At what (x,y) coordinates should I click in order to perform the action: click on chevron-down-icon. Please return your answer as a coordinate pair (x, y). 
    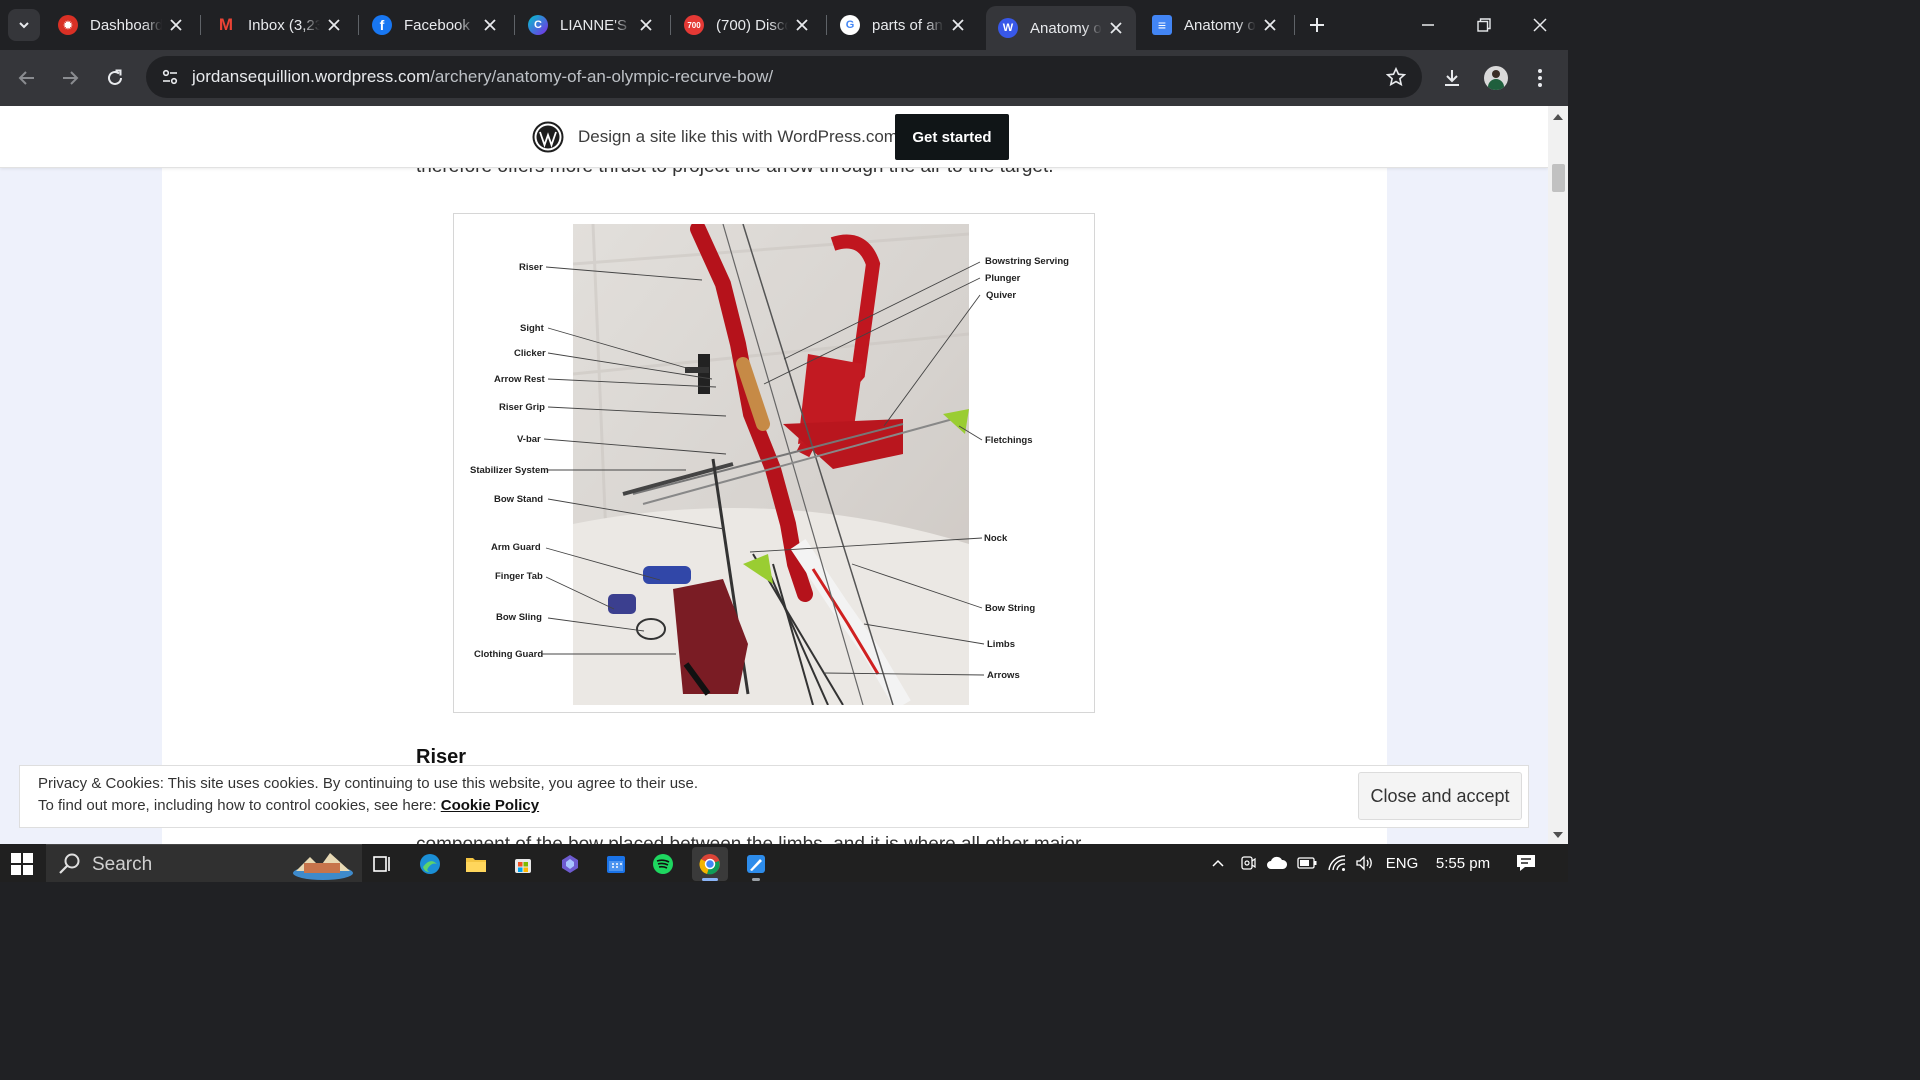
    Looking at the image, I should click on (24, 25).